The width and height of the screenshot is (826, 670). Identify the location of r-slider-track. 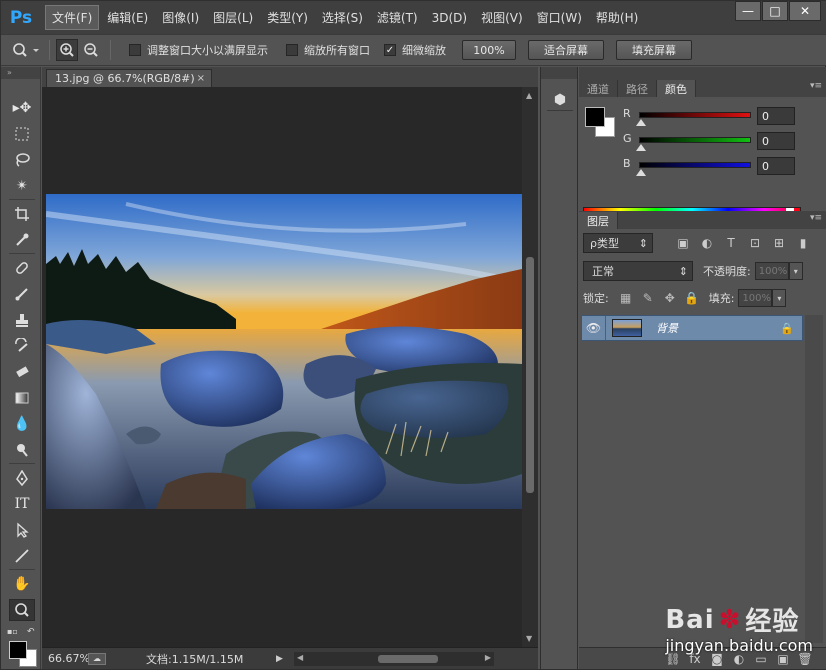
(695, 115).